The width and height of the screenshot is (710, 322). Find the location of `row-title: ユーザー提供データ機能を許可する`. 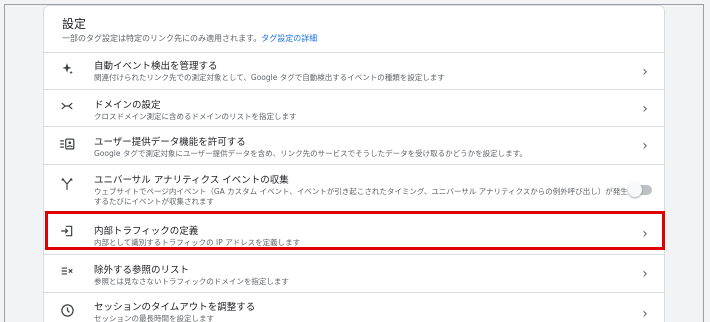

row-title: ユーザー提供データ機能を許可する is located at coordinates (170, 142).